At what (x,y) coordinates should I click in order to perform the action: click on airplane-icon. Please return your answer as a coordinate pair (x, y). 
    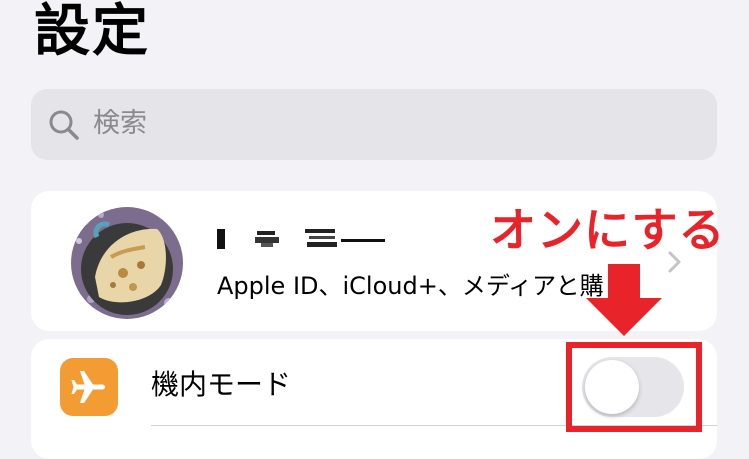
    Looking at the image, I should click on (89, 387).